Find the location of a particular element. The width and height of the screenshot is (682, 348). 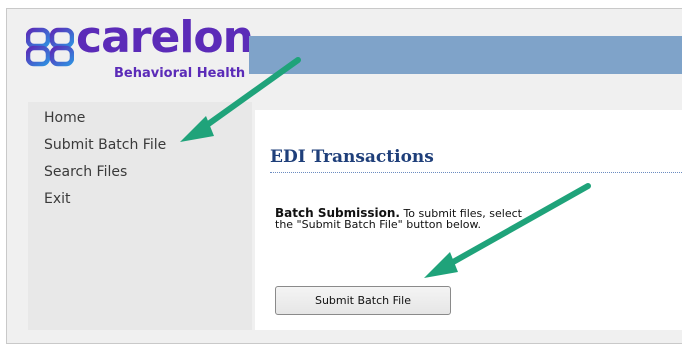

sidebar-item-submit-batch-file: Submit Batch File is located at coordinates (105, 145).